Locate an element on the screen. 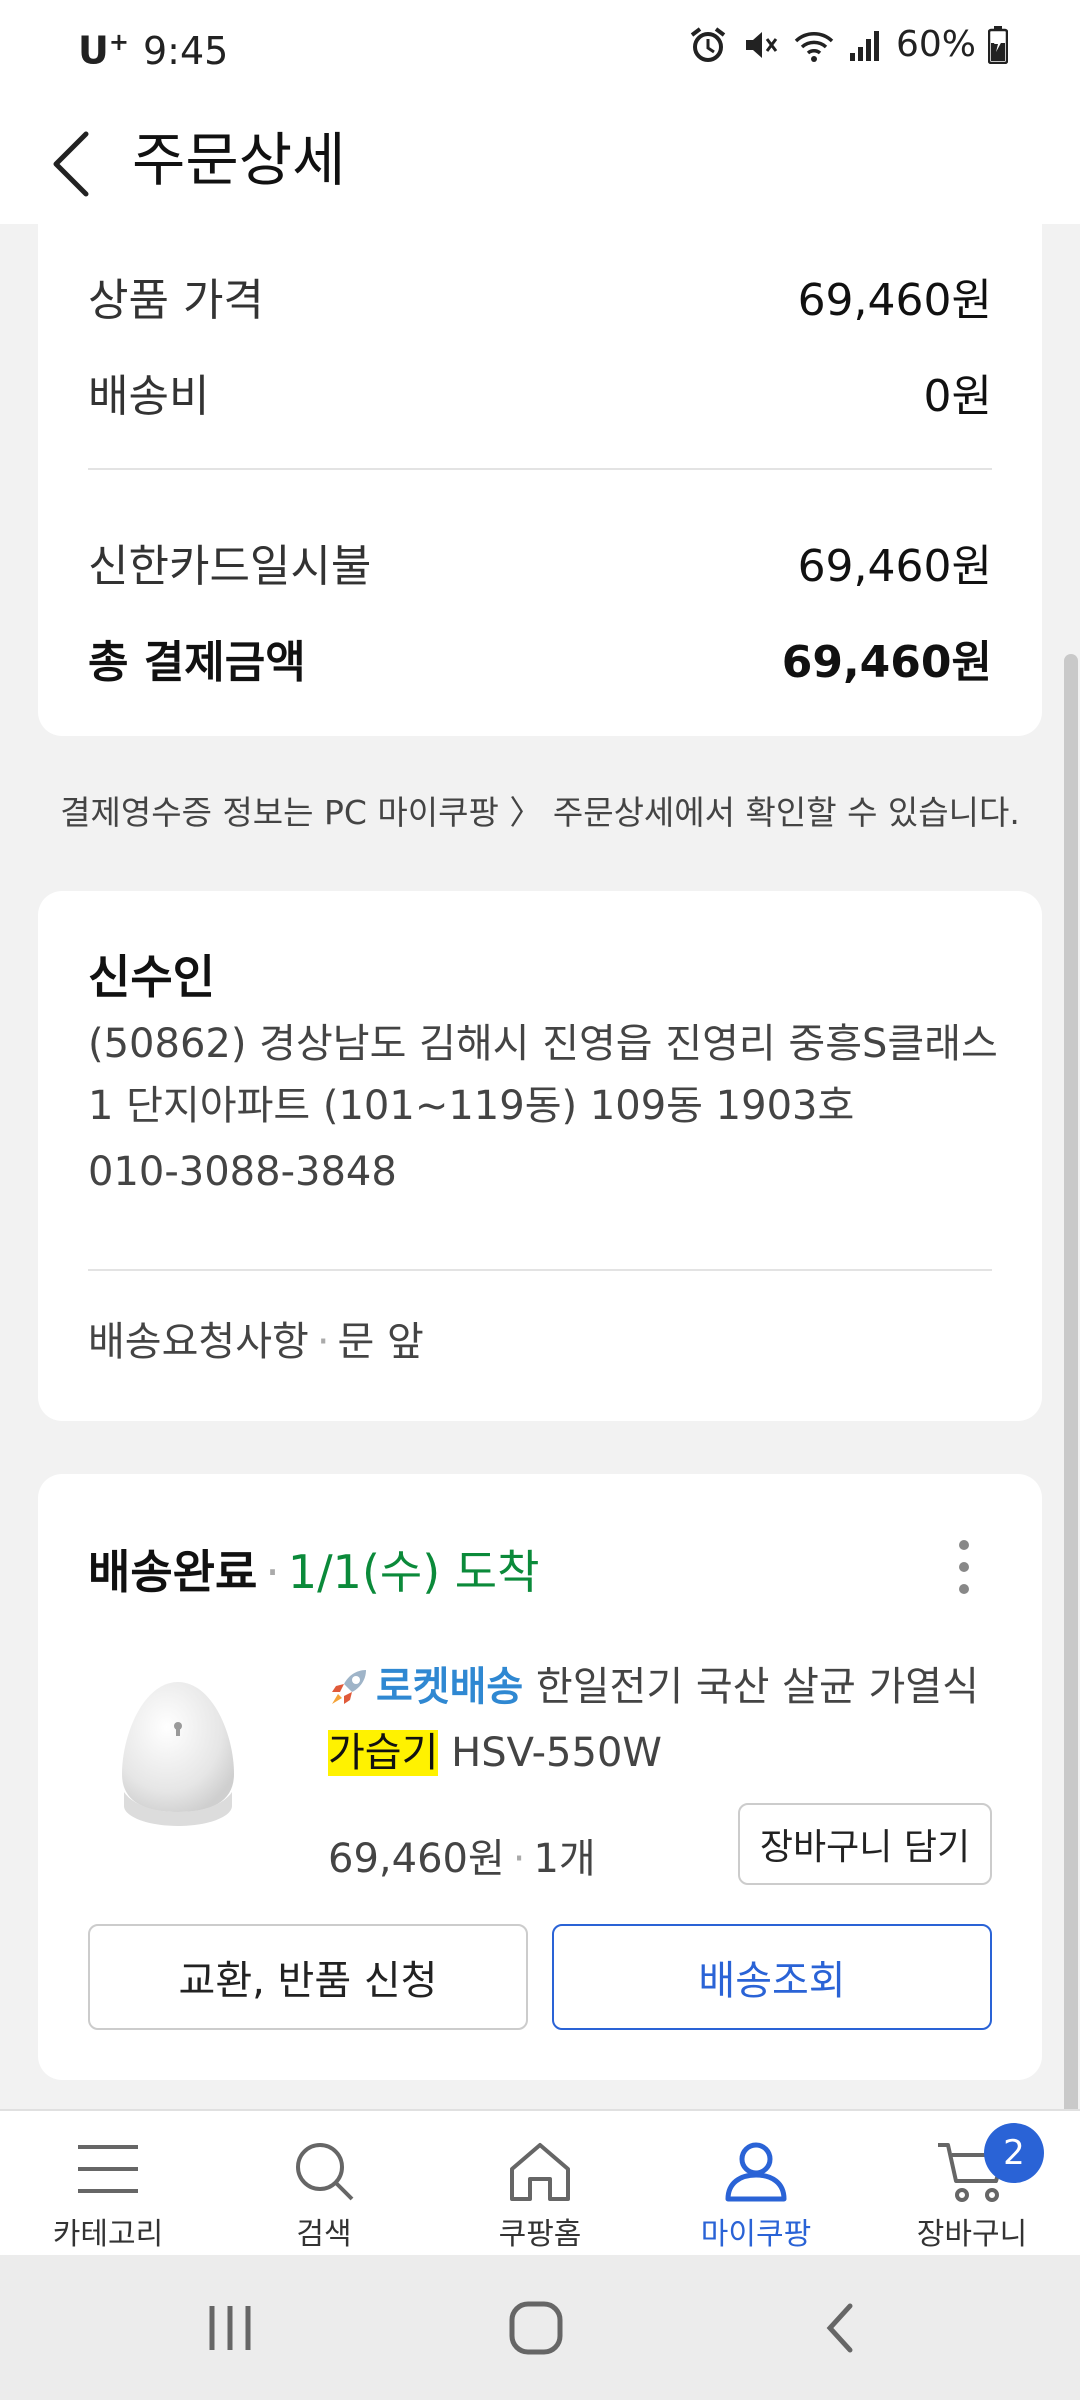 The image size is (1080, 2400). product-name: 로켓배송 한일전기 국산 살균 가열식가습기 HSV-550W is located at coordinates (668, 1720).